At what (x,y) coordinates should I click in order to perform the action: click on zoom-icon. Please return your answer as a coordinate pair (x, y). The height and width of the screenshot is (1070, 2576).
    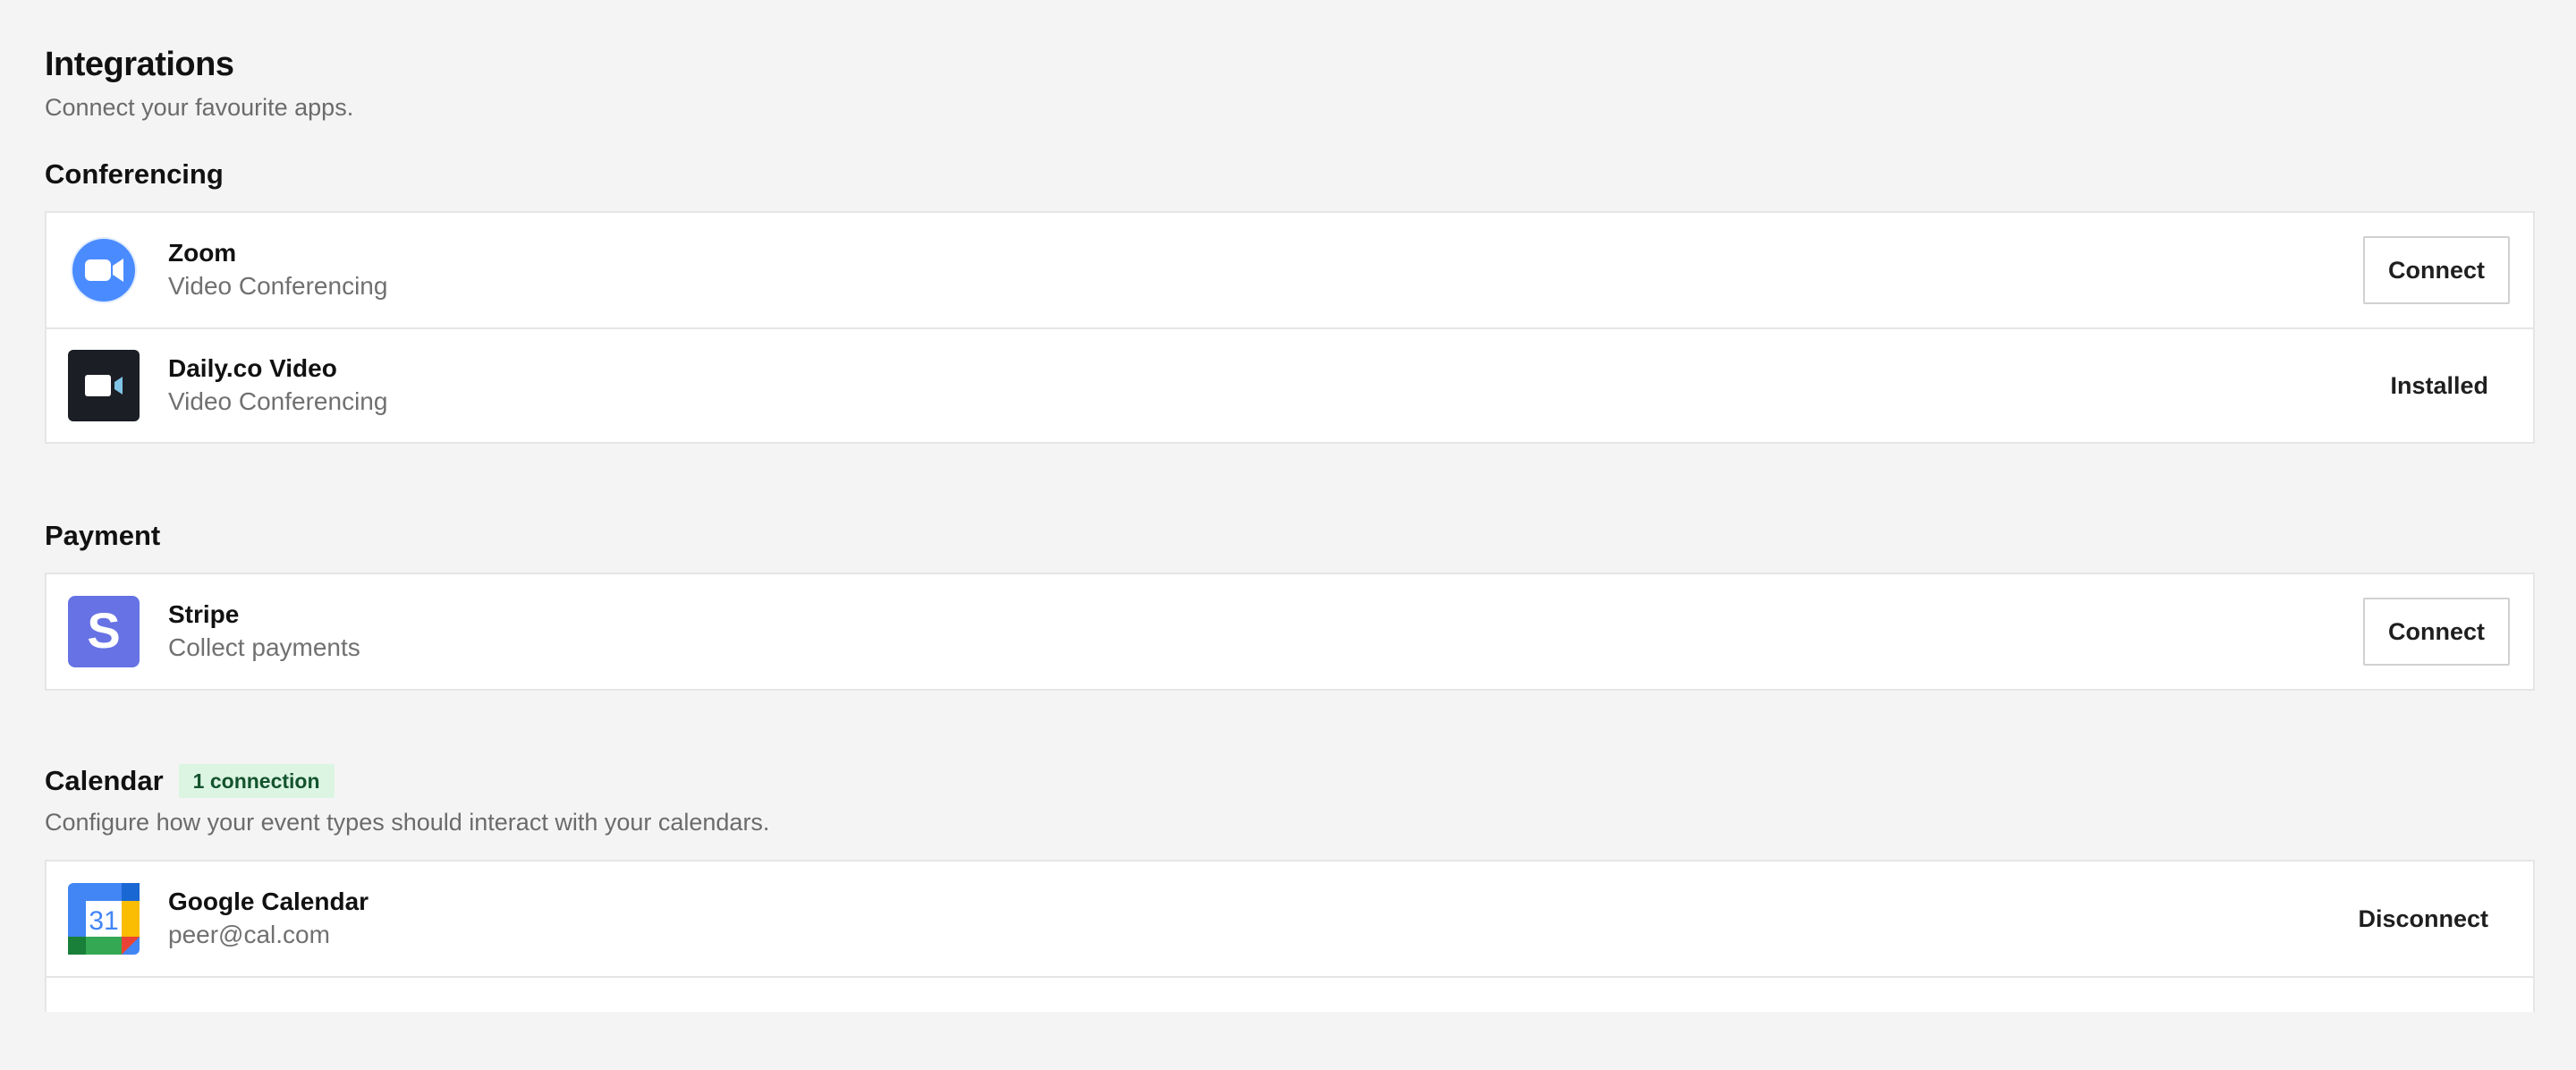
    Looking at the image, I should click on (104, 270).